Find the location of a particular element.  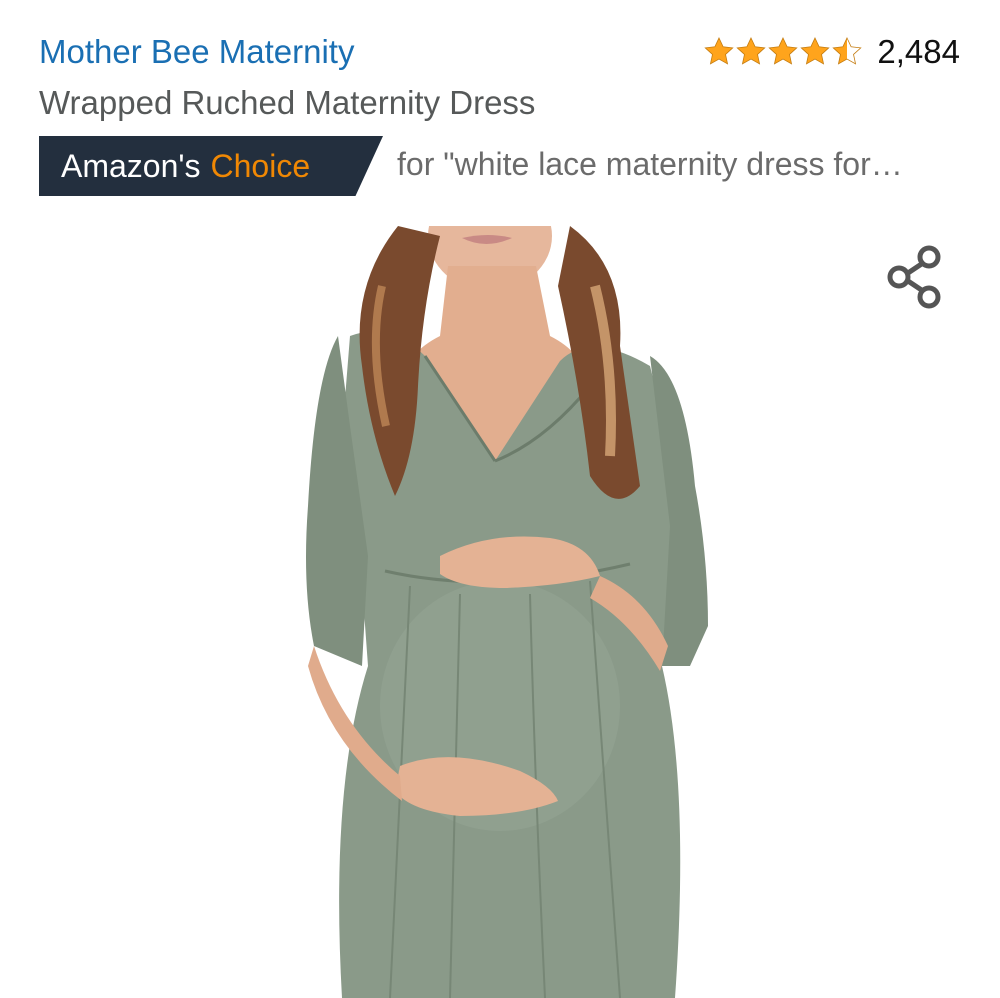

share-icon is located at coordinates (914, 277).